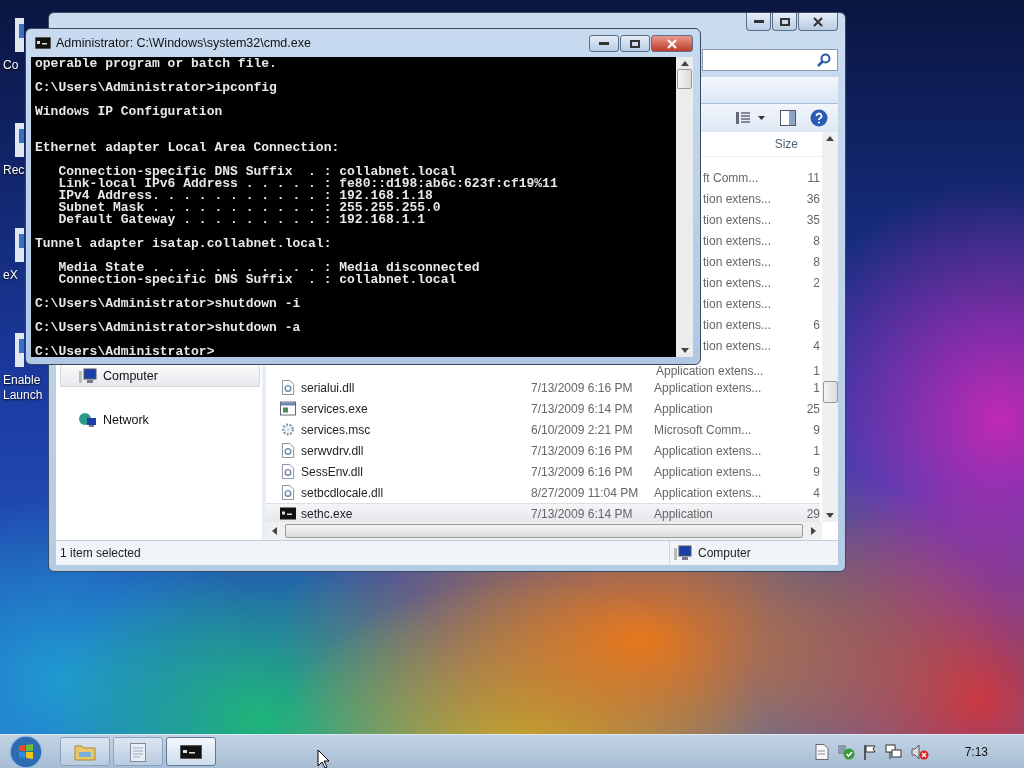 The image size is (1024, 768). What do you see at coordinates (683, 408) in the screenshot?
I see `file-type: Application` at bounding box center [683, 408].